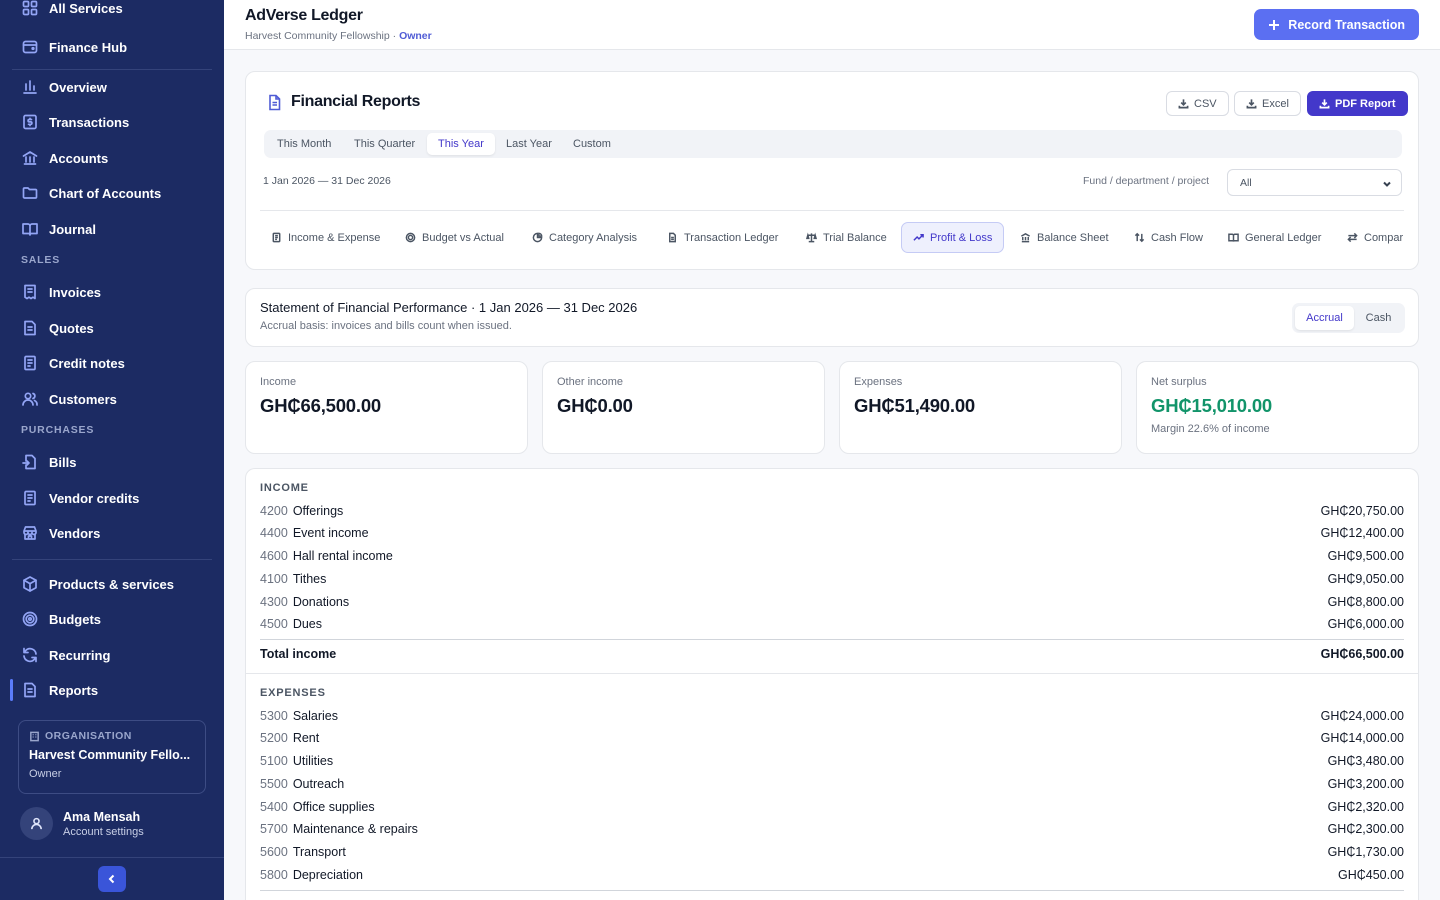  I want to click on account-code: 5300, so click(274, 716).